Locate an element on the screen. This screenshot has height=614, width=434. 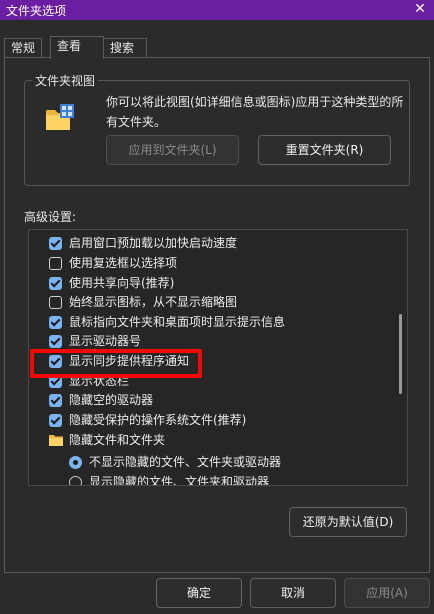
tab-search: 搜索 is located at coordinates (125, 48).